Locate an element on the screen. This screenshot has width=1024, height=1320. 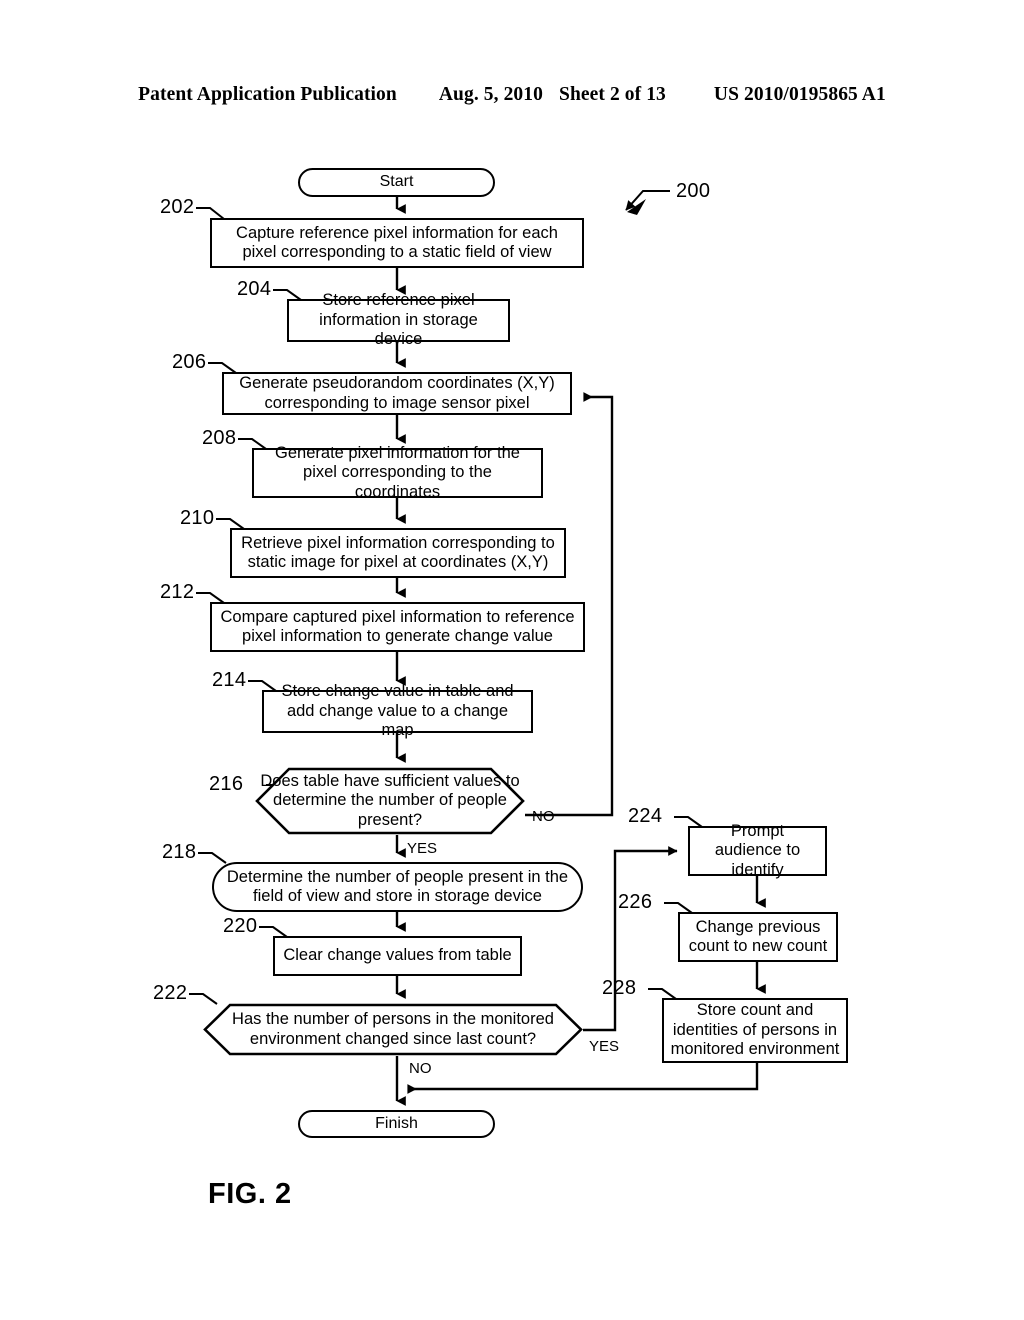
reference-numeral-226: 226 is located at coordinates (635, 902).